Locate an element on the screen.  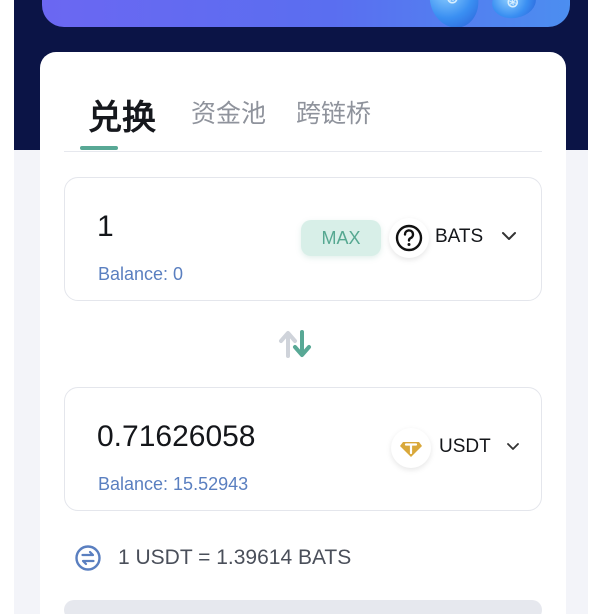
to-token-selector: USDT is located at coordinates (466, 448).